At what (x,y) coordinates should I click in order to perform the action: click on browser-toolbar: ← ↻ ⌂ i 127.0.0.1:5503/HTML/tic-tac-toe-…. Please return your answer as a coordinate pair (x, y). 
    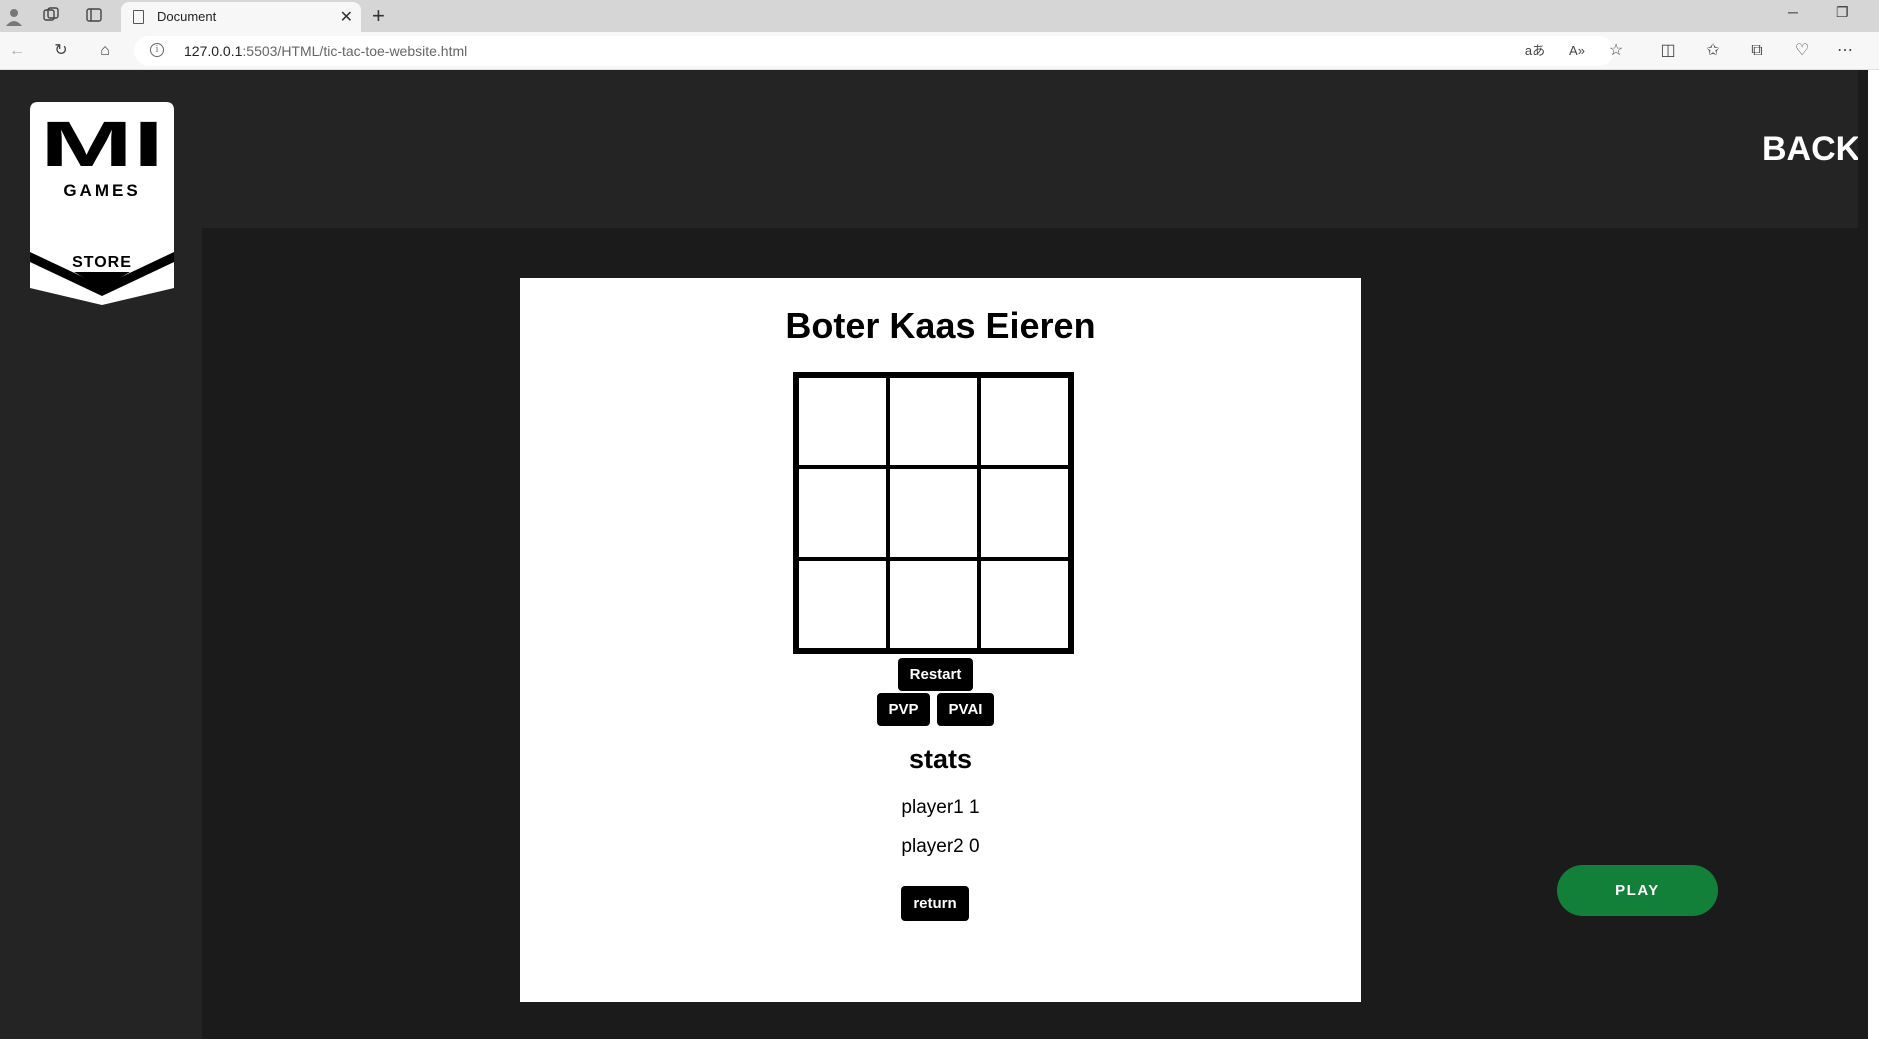
    Looking at the image, I should click on (939, 51).